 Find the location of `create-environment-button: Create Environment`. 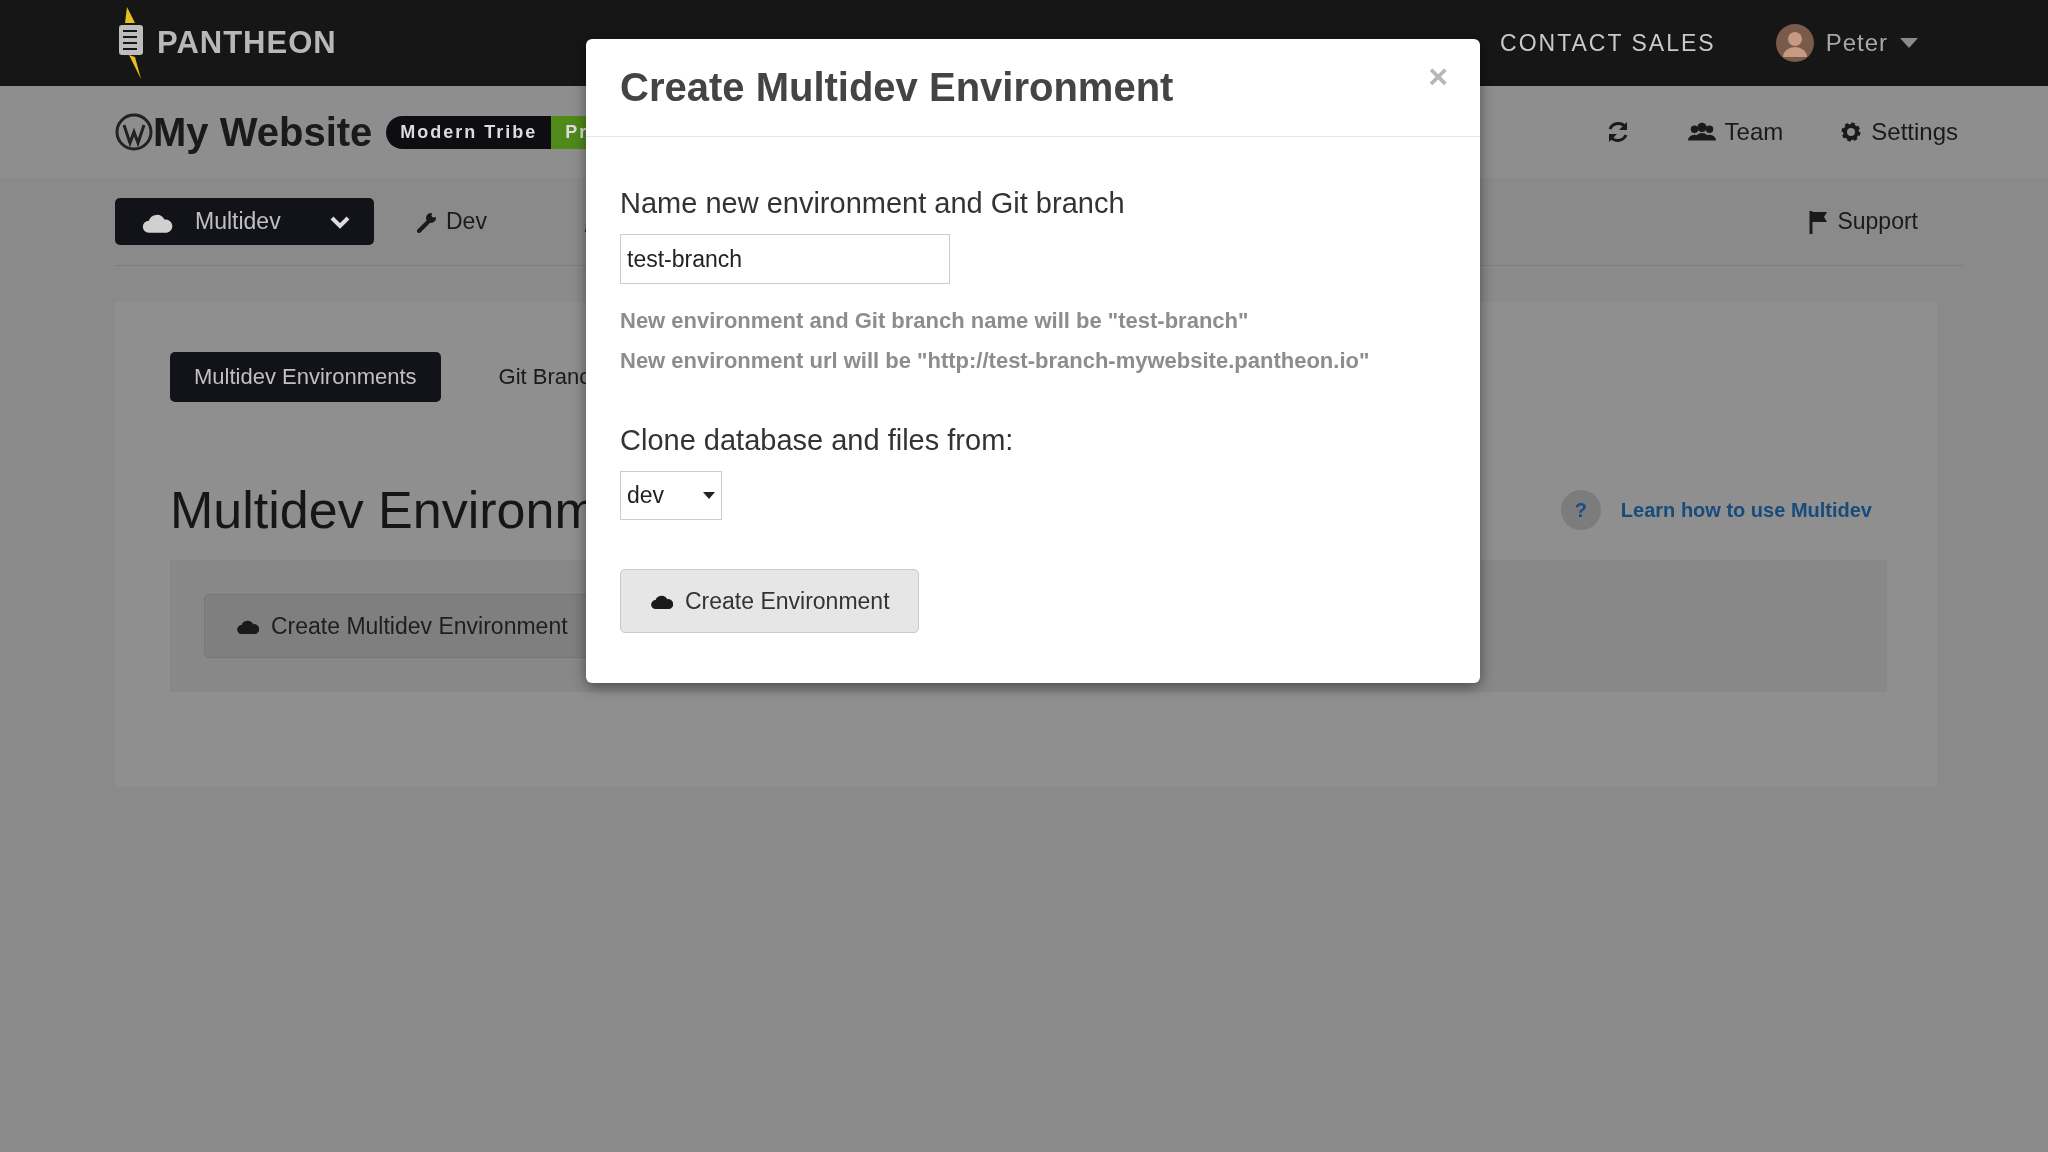

create-environment-button: Create Environment is located at coordinates (769, 601).